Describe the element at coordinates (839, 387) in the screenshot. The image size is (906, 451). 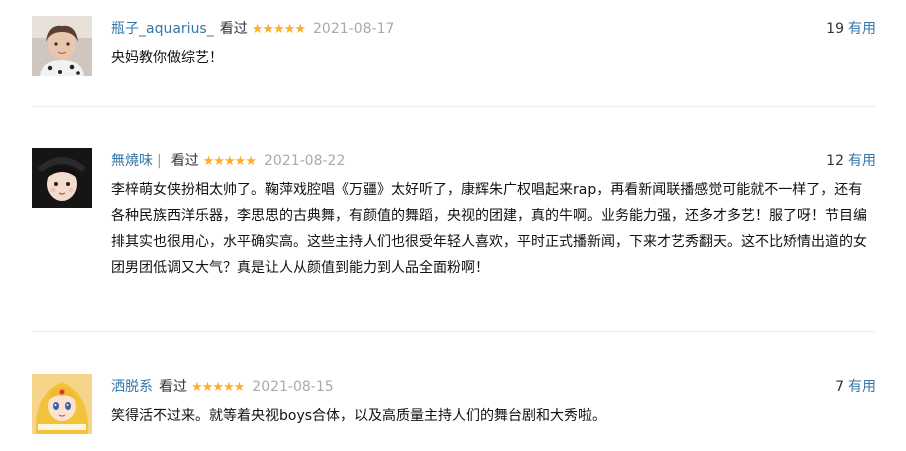
I see `vote-count: 7` at that location.